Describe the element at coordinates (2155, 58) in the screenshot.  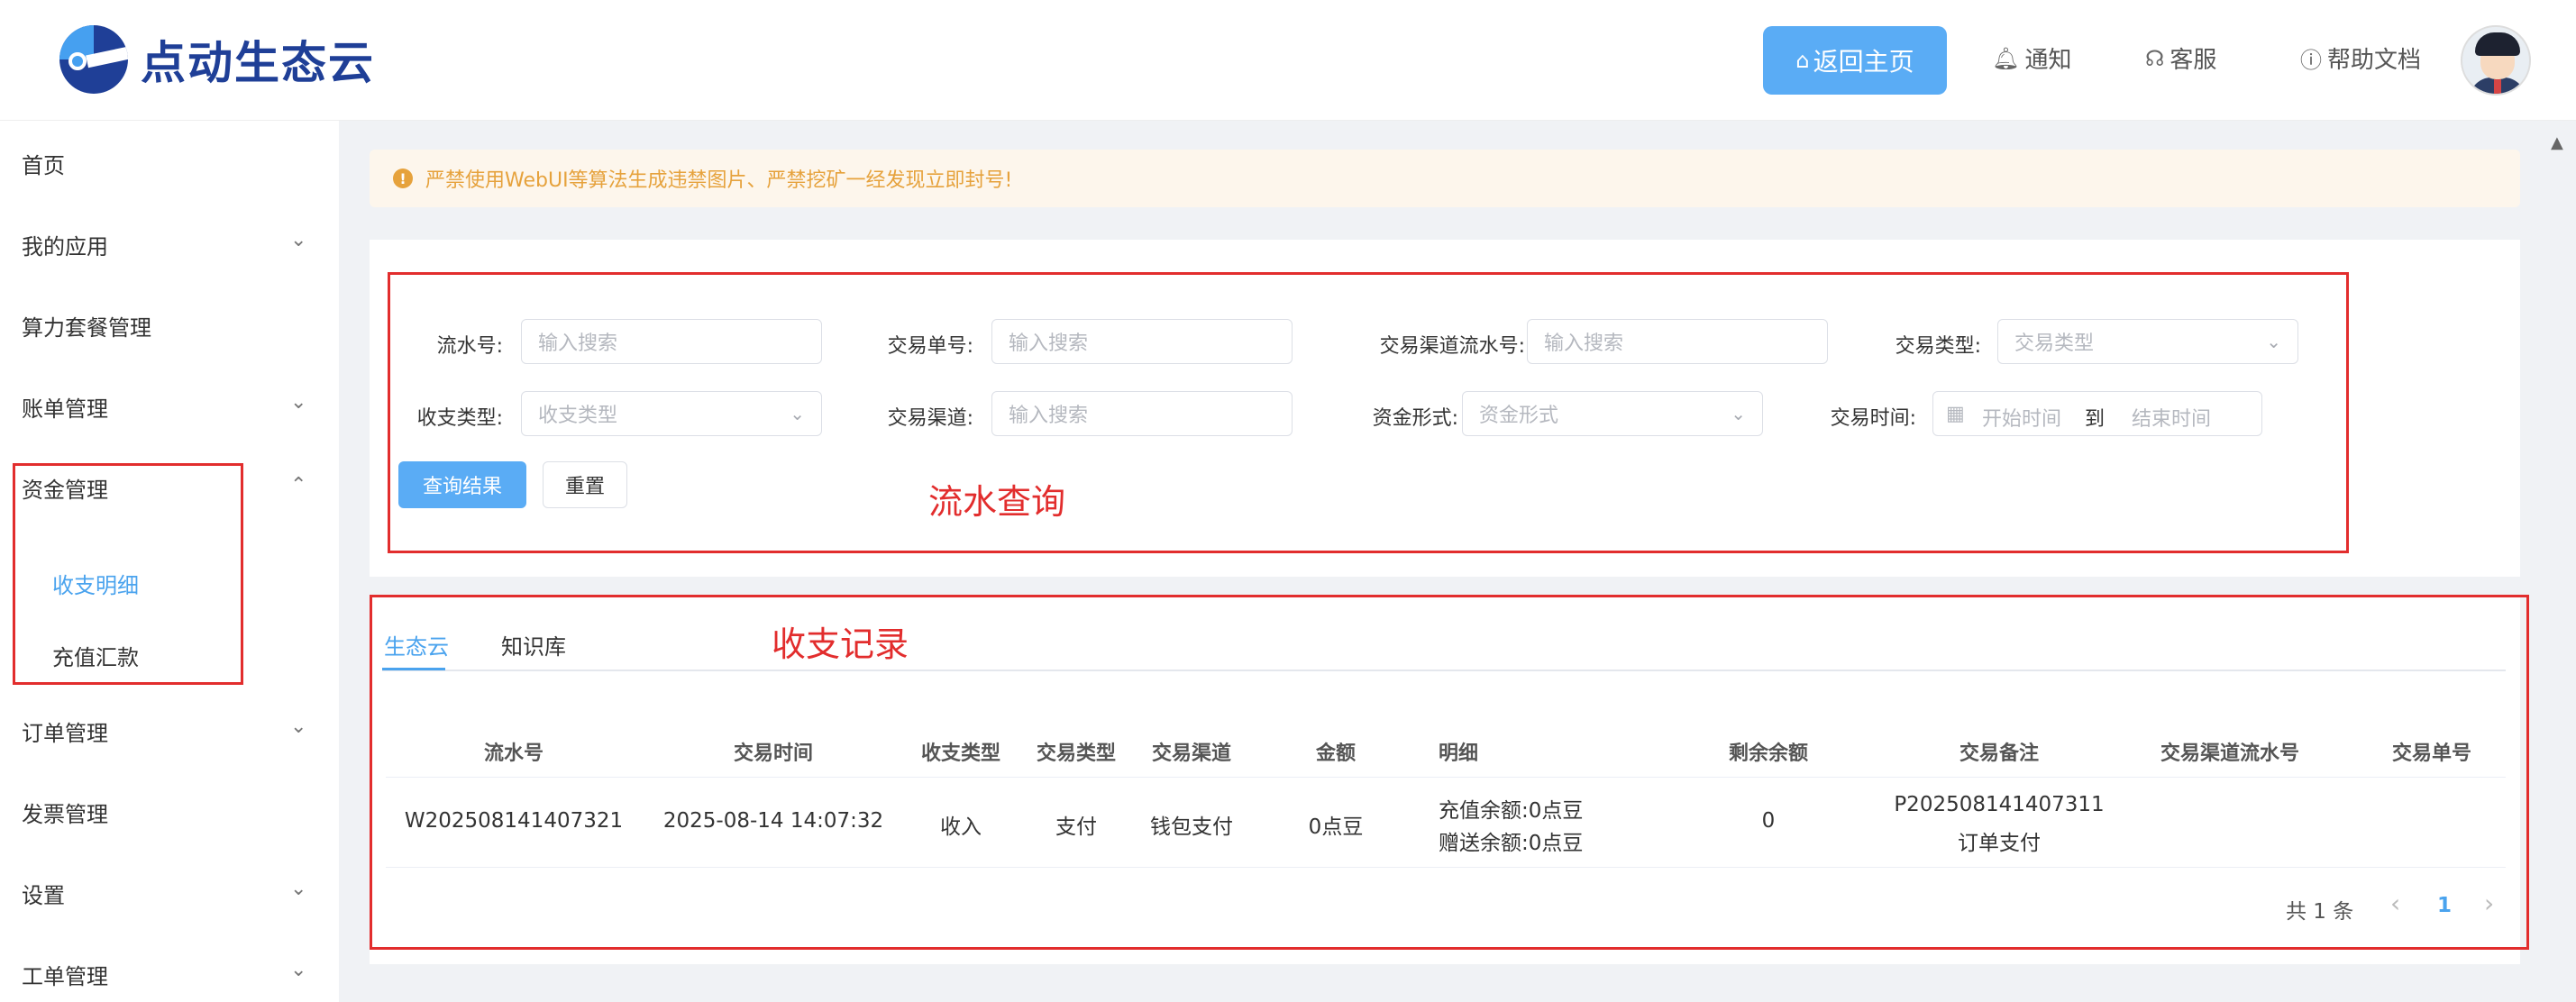
I see `headset-icon: ☊` at that location.